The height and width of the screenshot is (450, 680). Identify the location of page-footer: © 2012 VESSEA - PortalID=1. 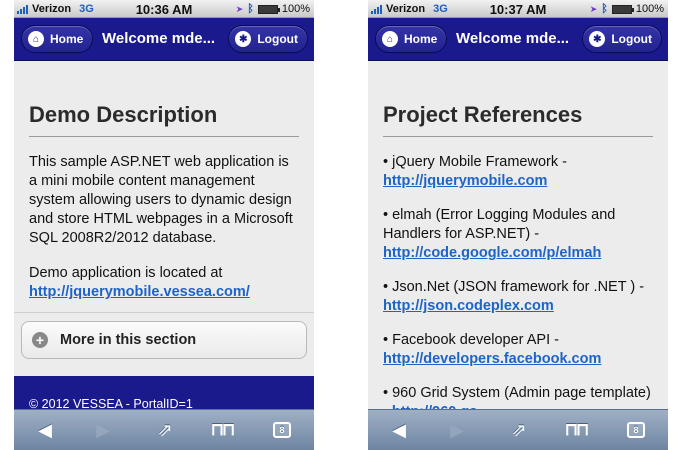
(164, 393).